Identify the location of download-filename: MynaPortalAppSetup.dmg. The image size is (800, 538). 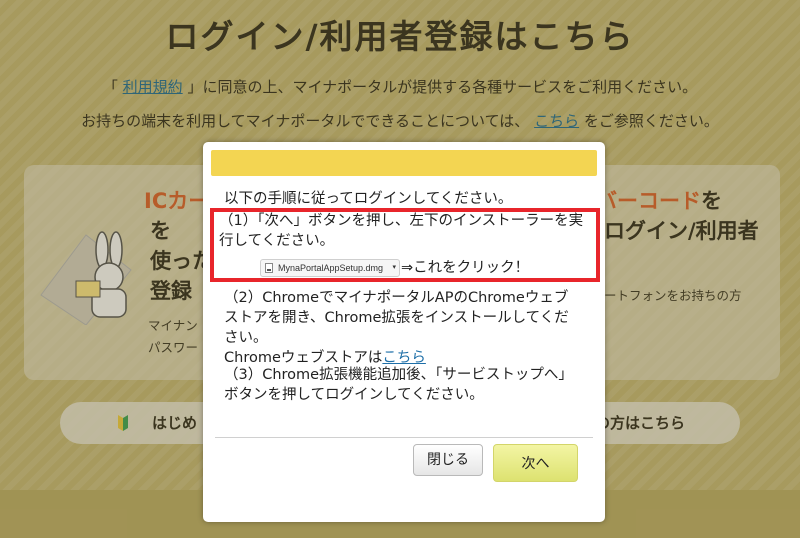
(331, 268).